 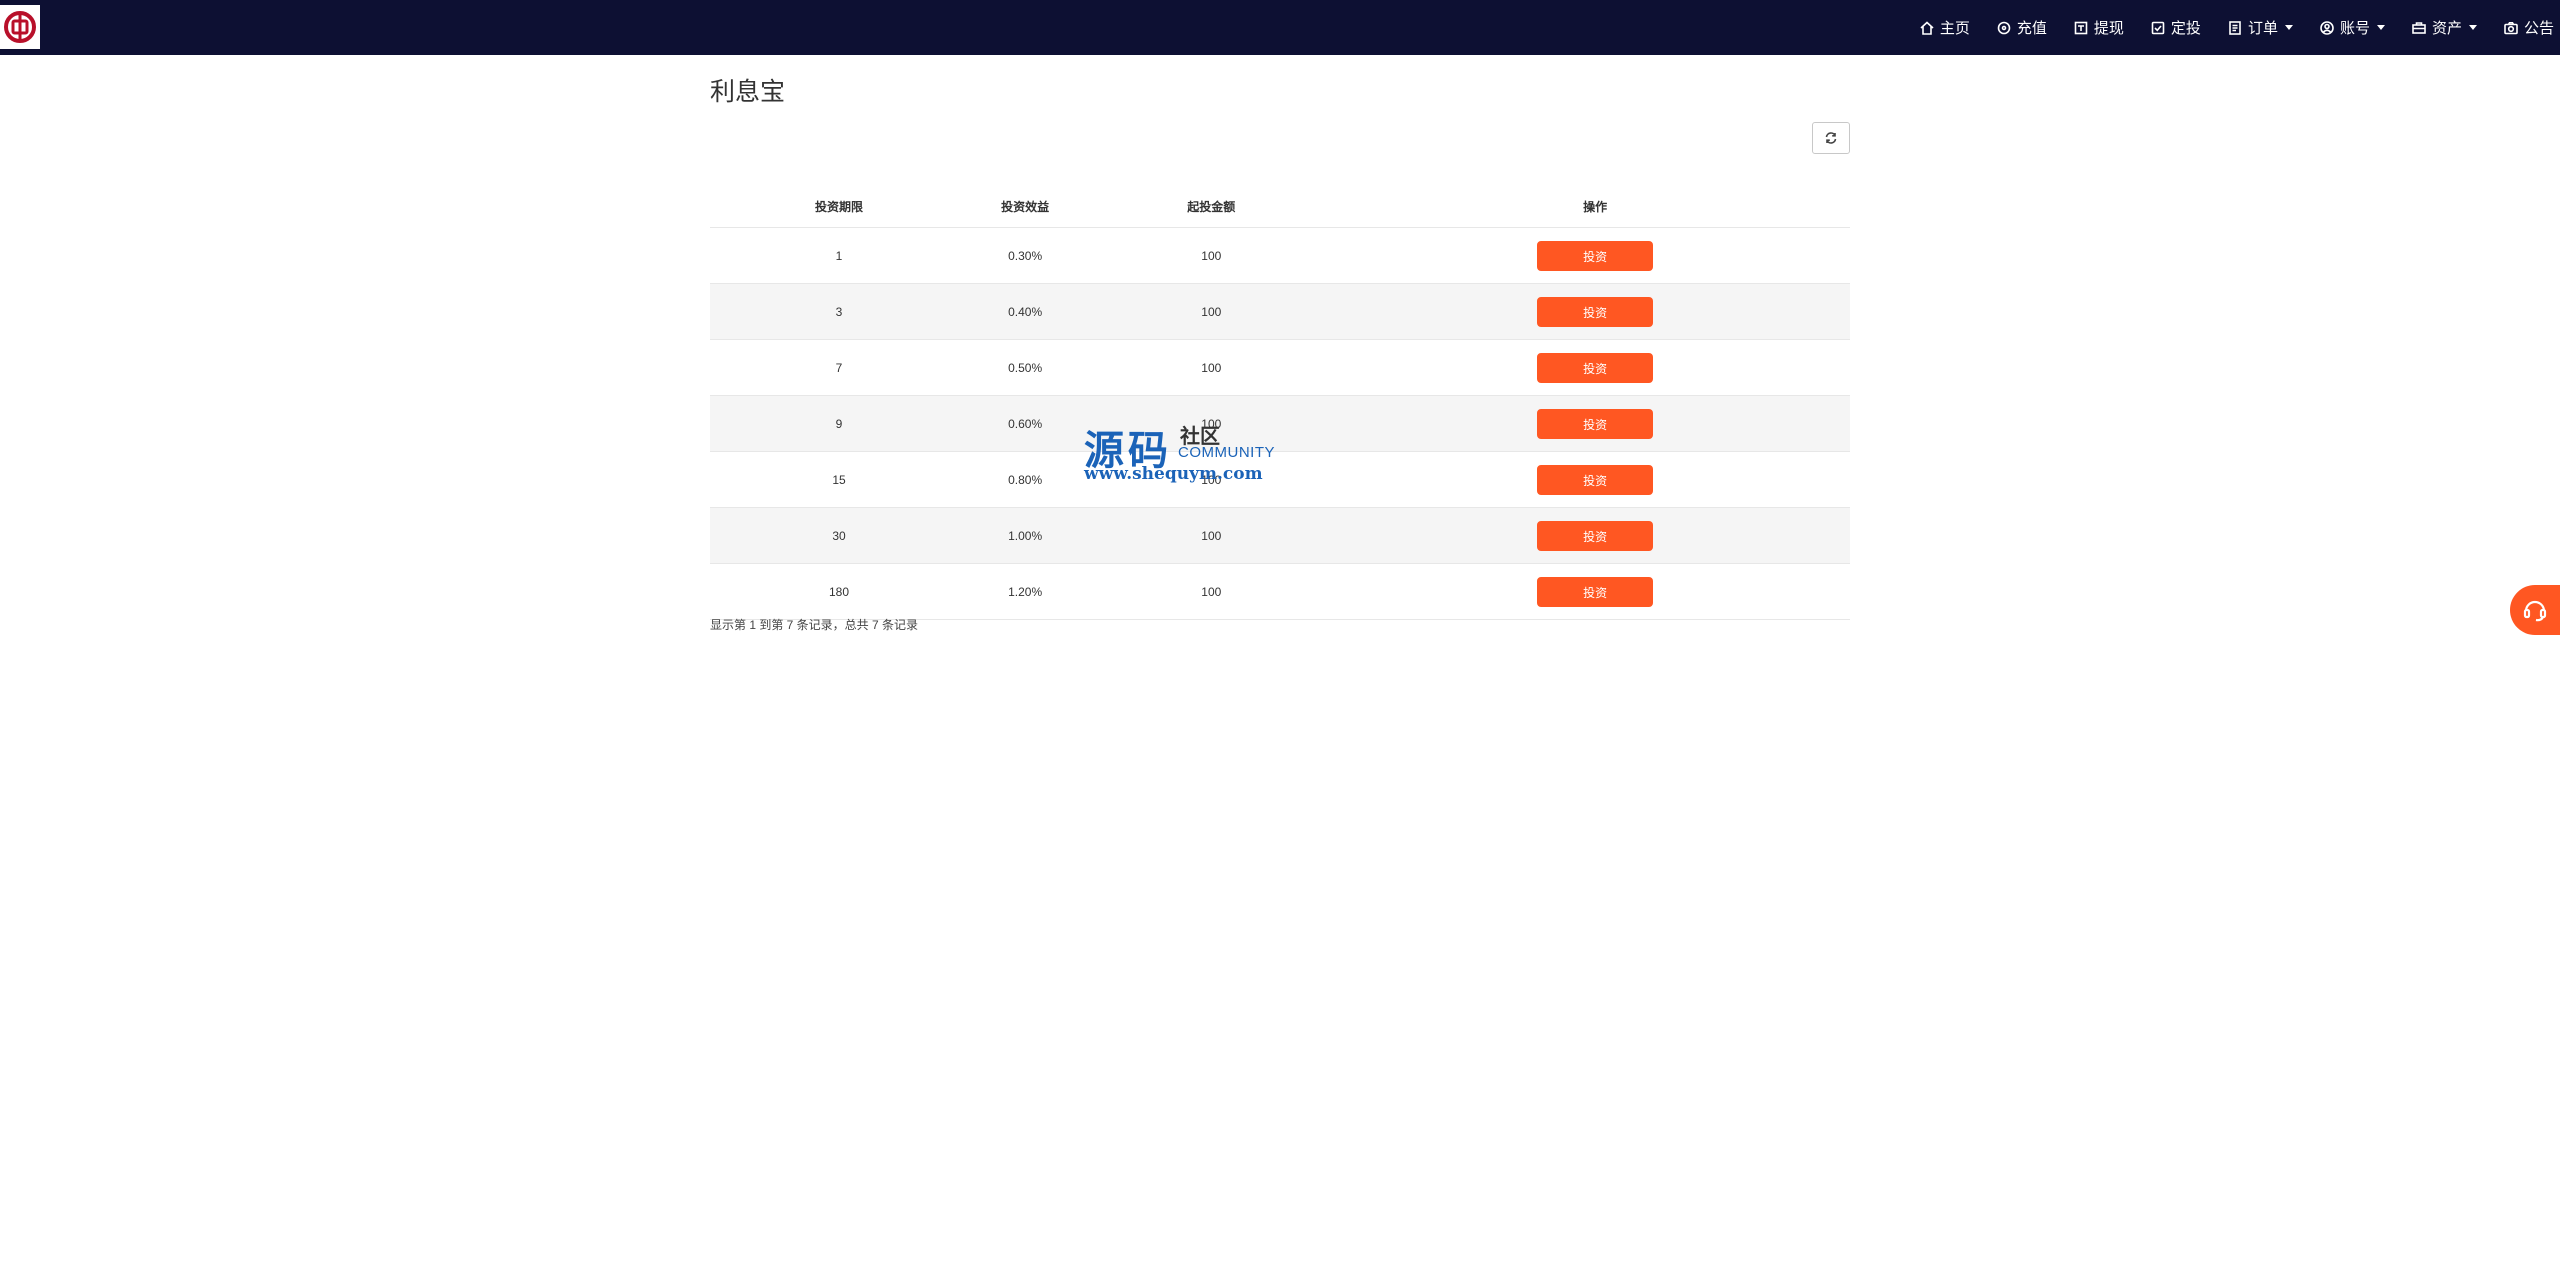 I want to click on nav-label: 账号, so click(x=2354, y=28).